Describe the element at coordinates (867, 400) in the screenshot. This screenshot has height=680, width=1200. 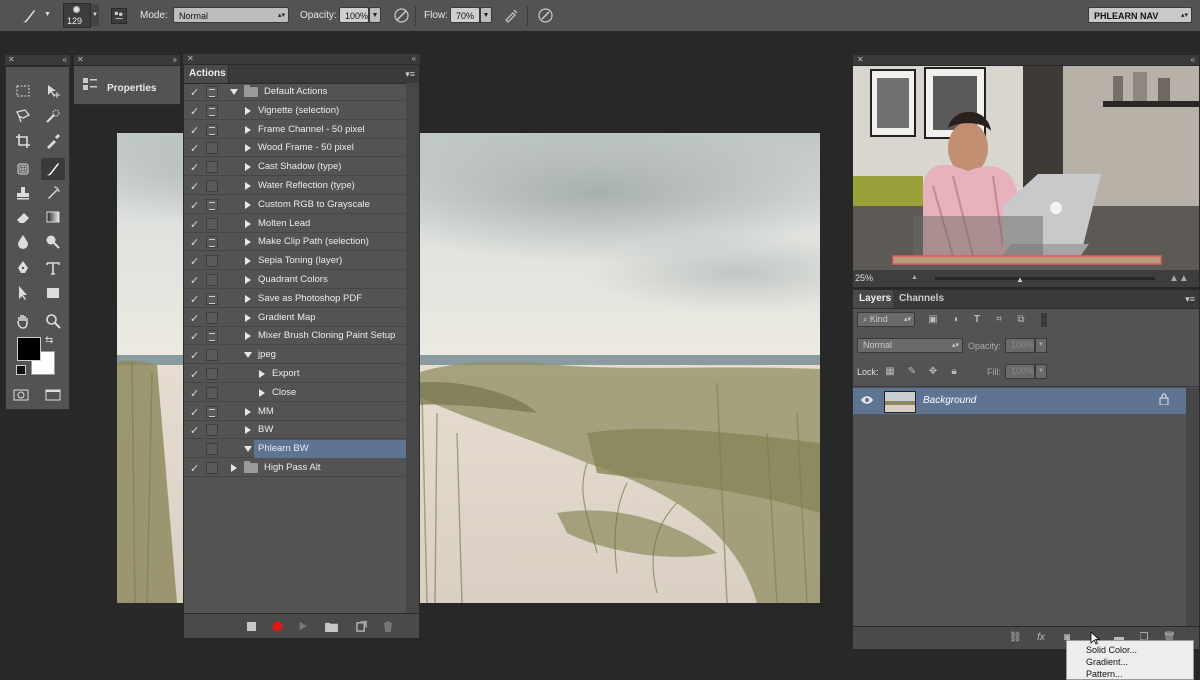
I see `visibility-eye-icon` at that location.